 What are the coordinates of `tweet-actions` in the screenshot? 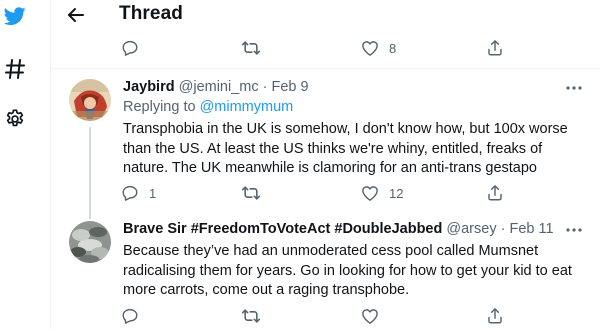 It's located at (325, 318).